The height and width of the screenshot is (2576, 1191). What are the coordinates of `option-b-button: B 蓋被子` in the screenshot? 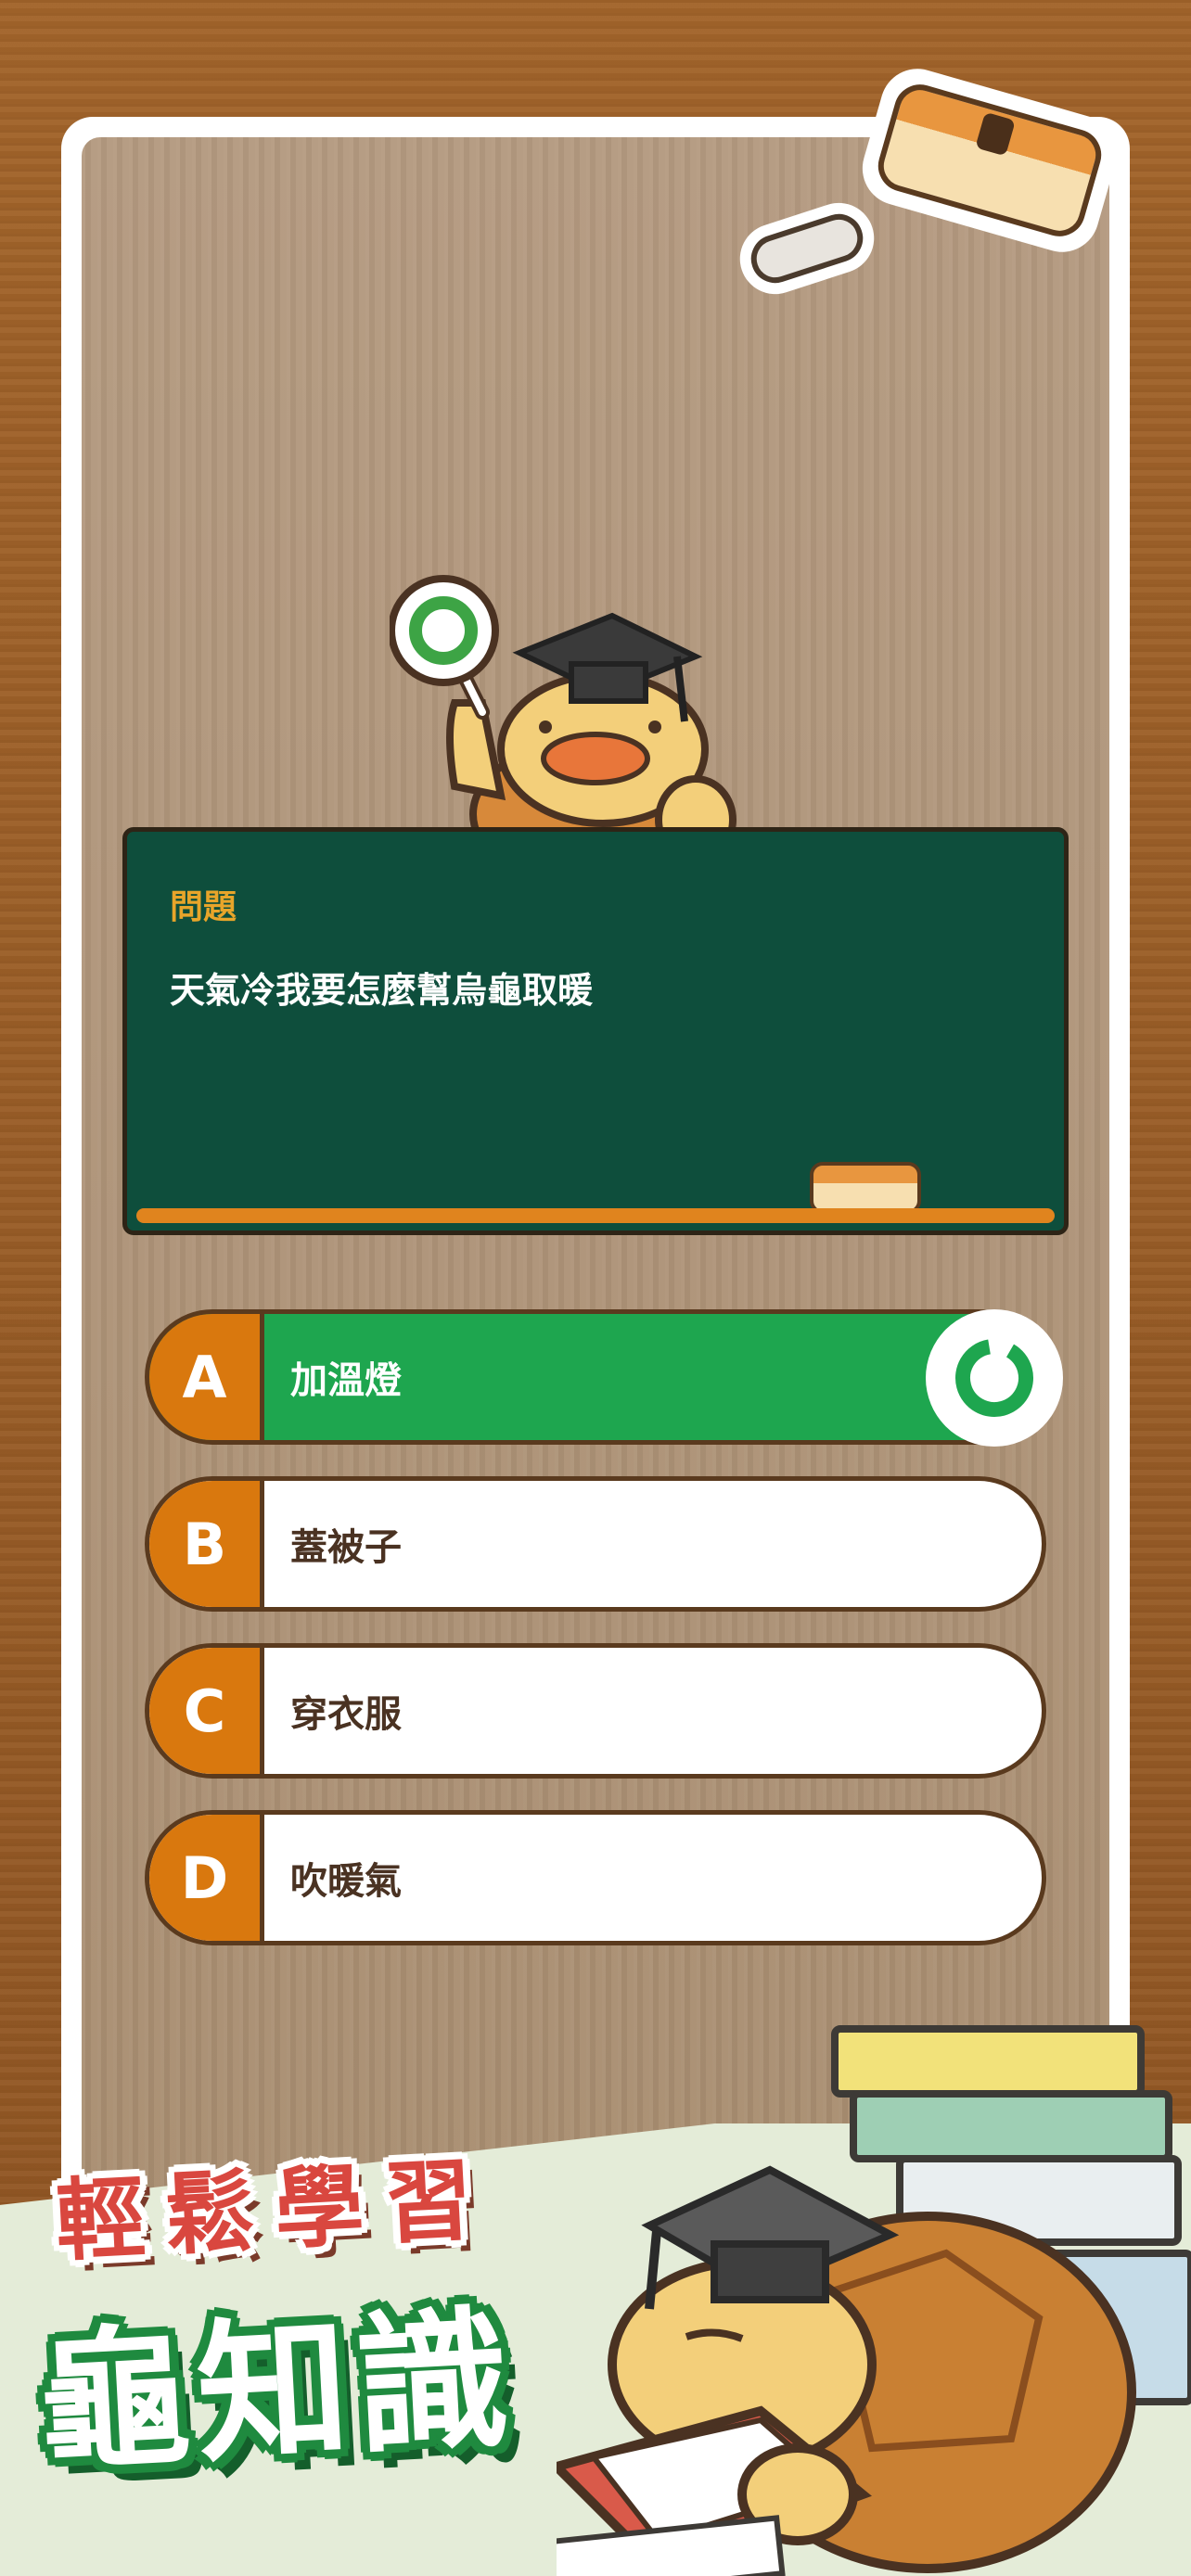 It's located at (595, 1544).